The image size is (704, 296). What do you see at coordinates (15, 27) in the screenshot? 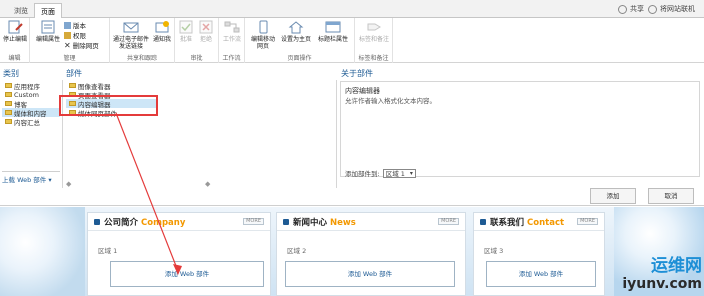
I see `stop-editing-icon` at bounding box center [15, 27].